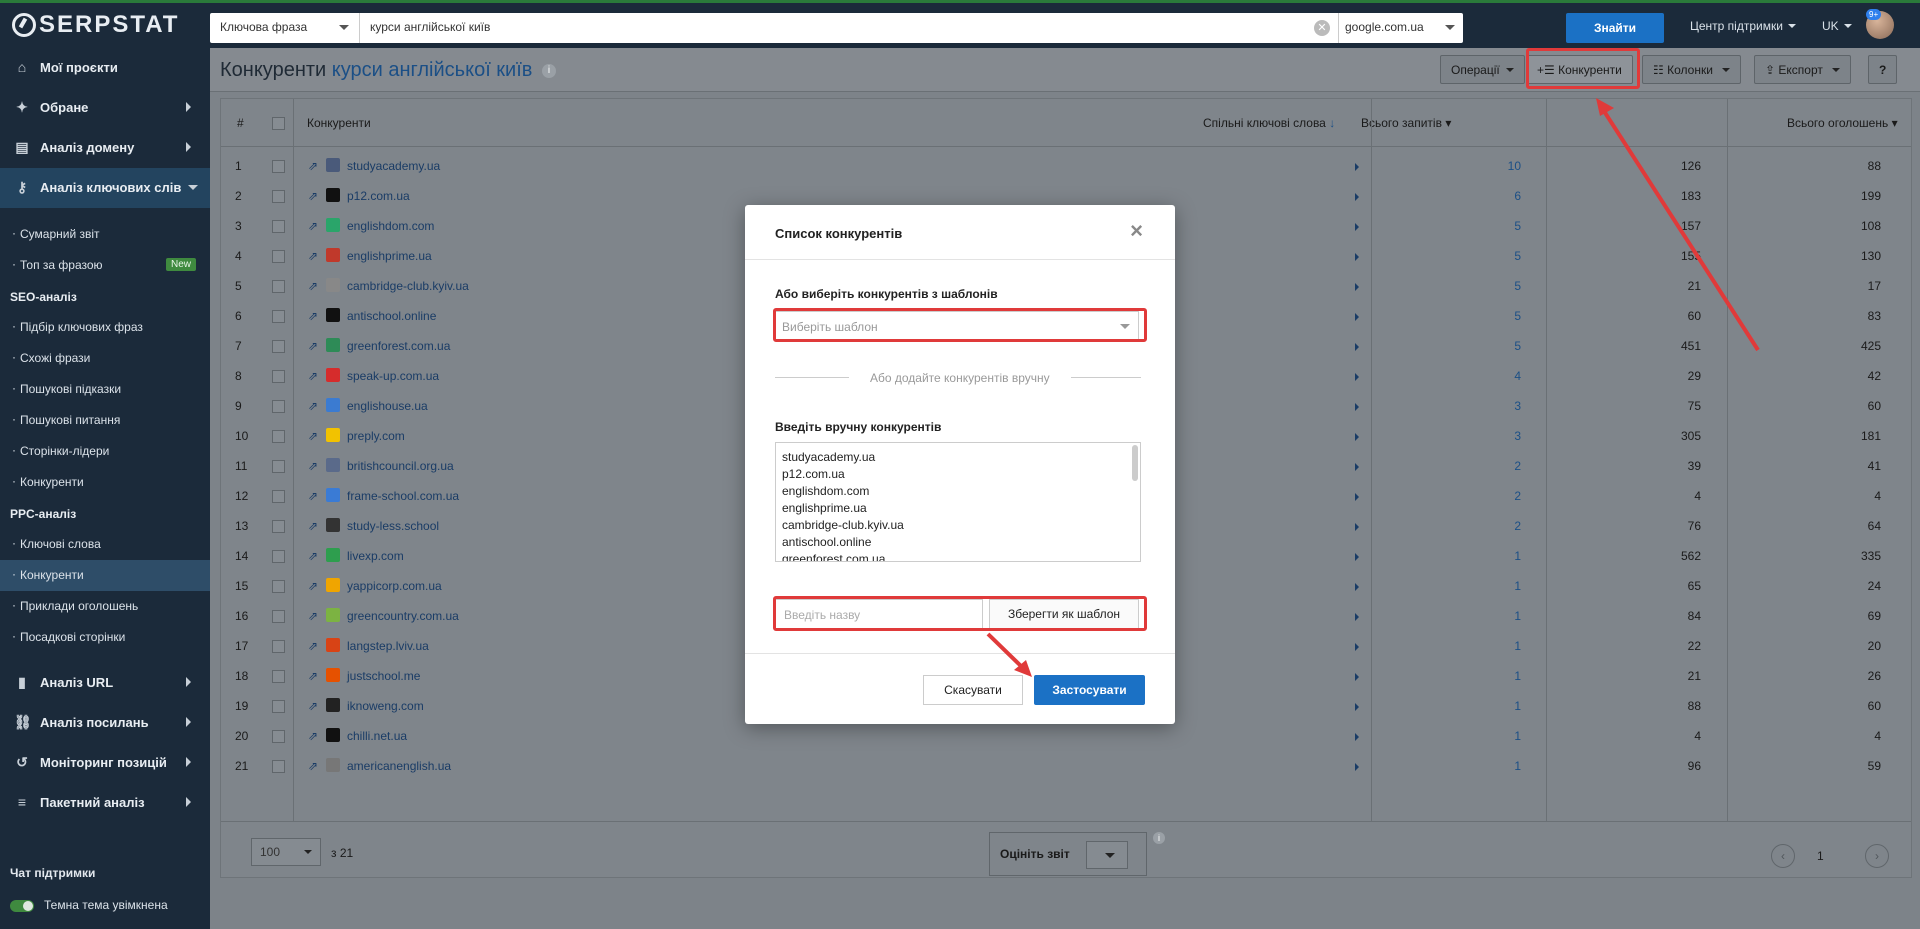 The height and width of the screenshot is (929, 1920). I want to click on arrow-to-competitors-button, so click(1680, 229).